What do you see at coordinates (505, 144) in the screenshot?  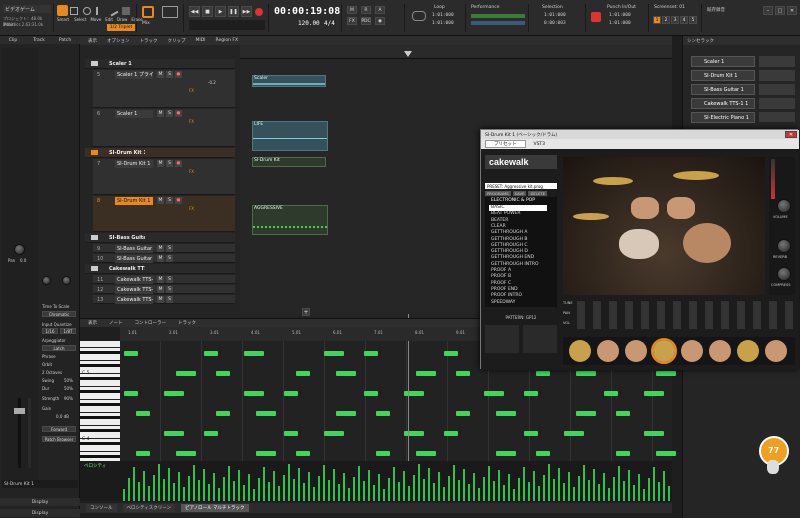 I see `preset-dropdown: プリセット` at bounding box center [505, 144].